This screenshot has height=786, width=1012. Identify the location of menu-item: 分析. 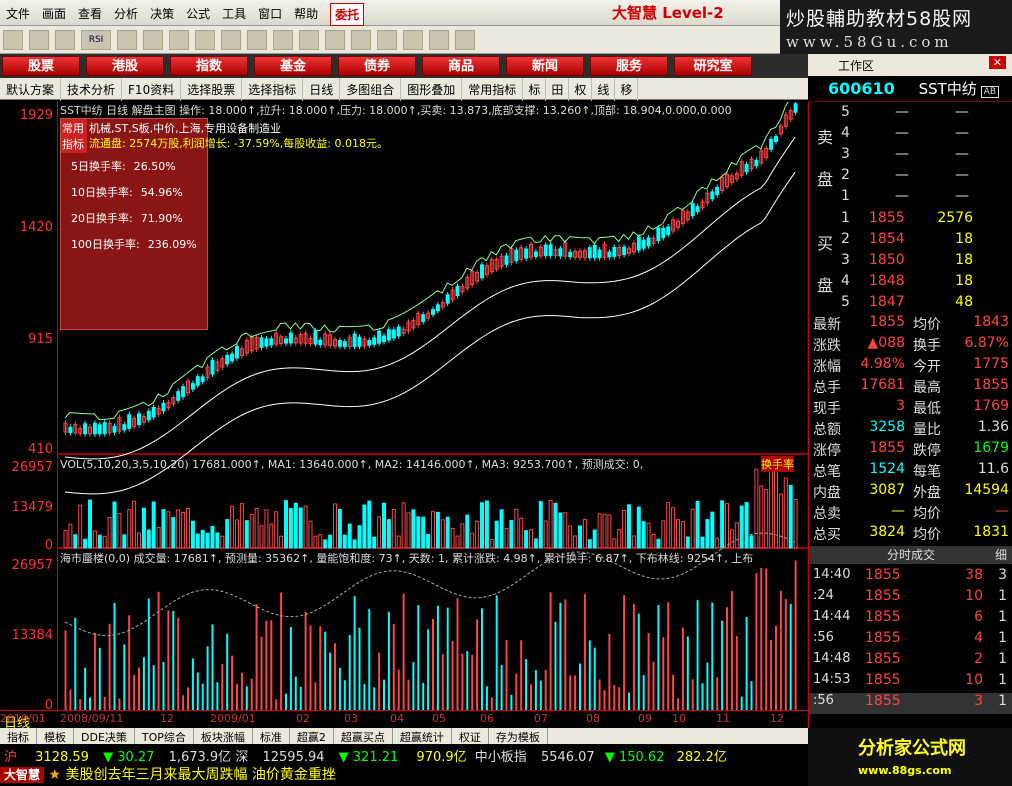
(126, 13).